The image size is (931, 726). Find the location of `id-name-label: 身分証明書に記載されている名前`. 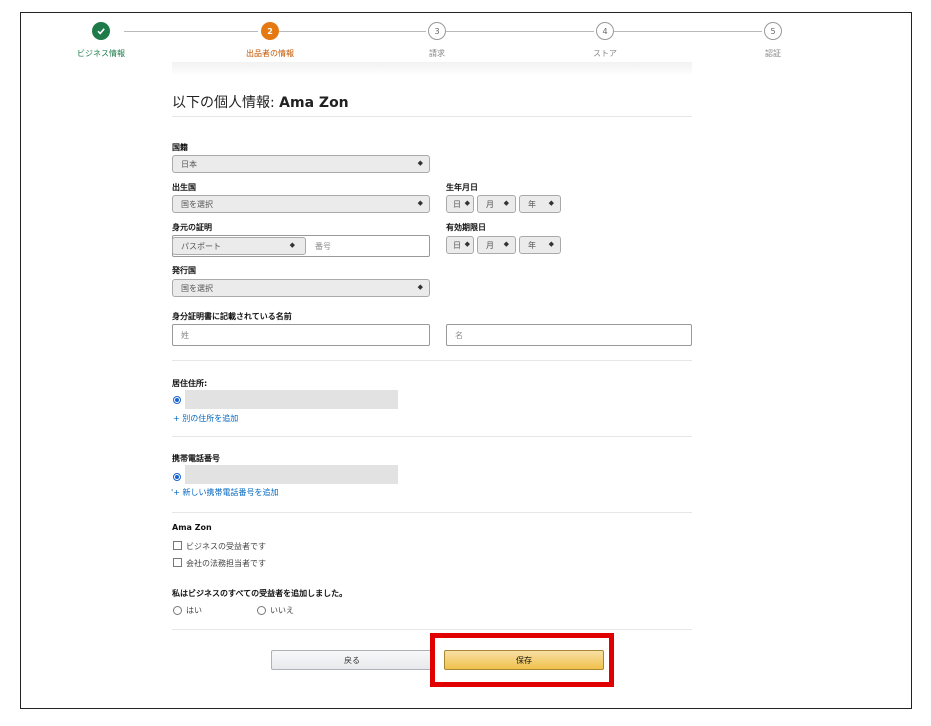

id-name-label: 身分証明書に記載されている名前 is located at coordinates (232, 316).